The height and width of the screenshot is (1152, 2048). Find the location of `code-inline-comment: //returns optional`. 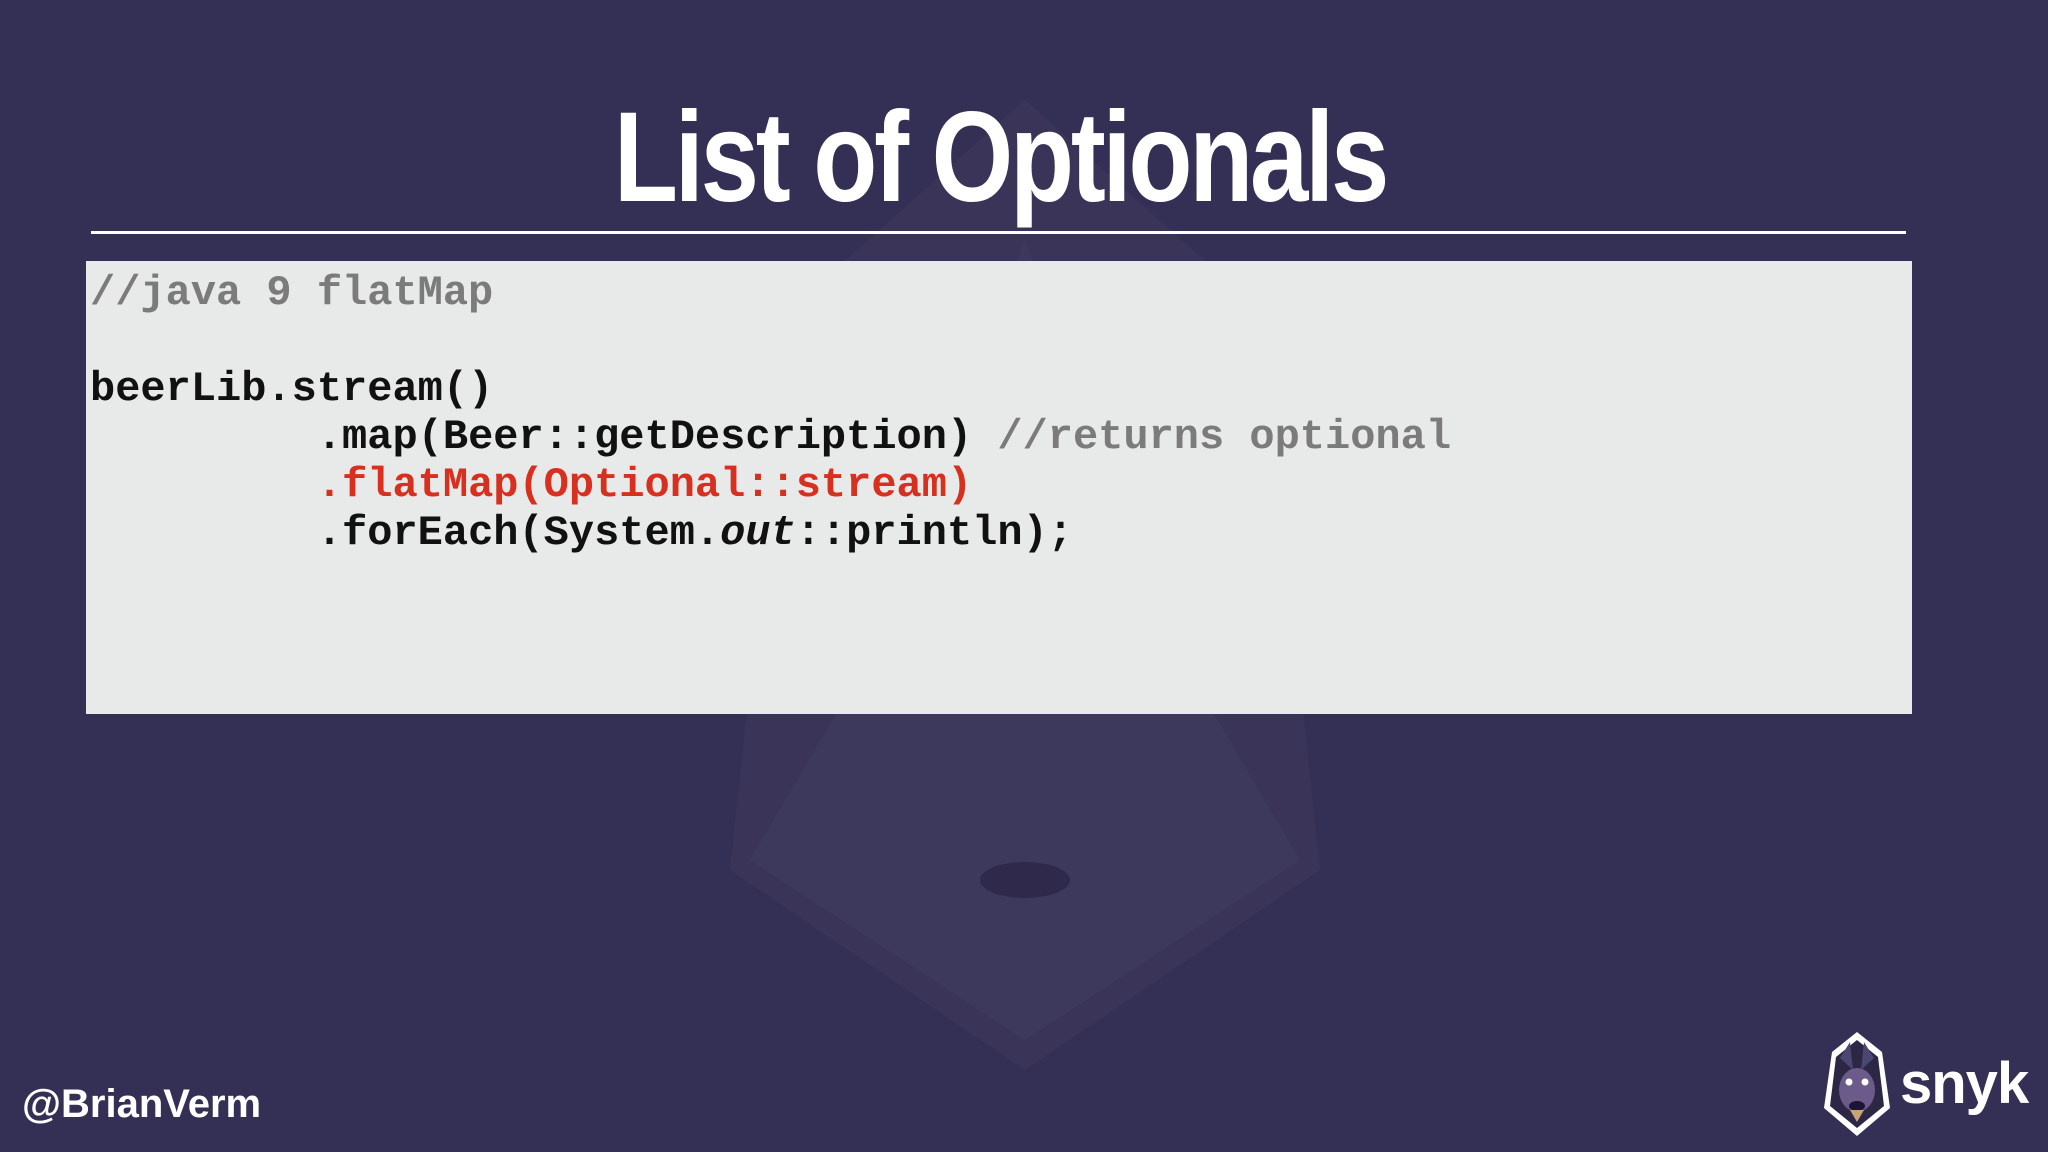

code-inline-comment: //returns optional is located at coordinates (1224, 437).